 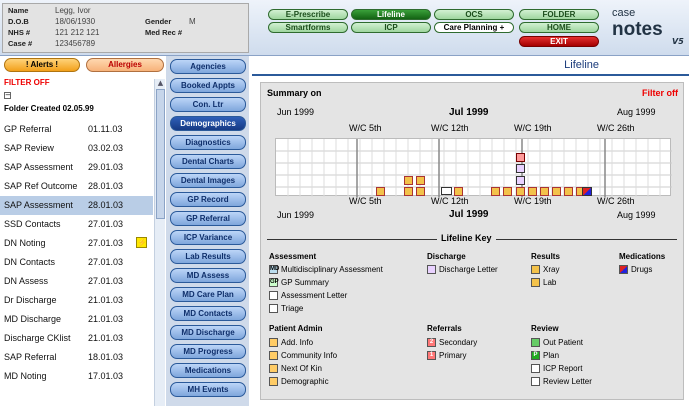 What do you see at coordinates (26, 281) in the screenshot?
I see `list-item-title: DN Assess` at bounding box center [26, 281].